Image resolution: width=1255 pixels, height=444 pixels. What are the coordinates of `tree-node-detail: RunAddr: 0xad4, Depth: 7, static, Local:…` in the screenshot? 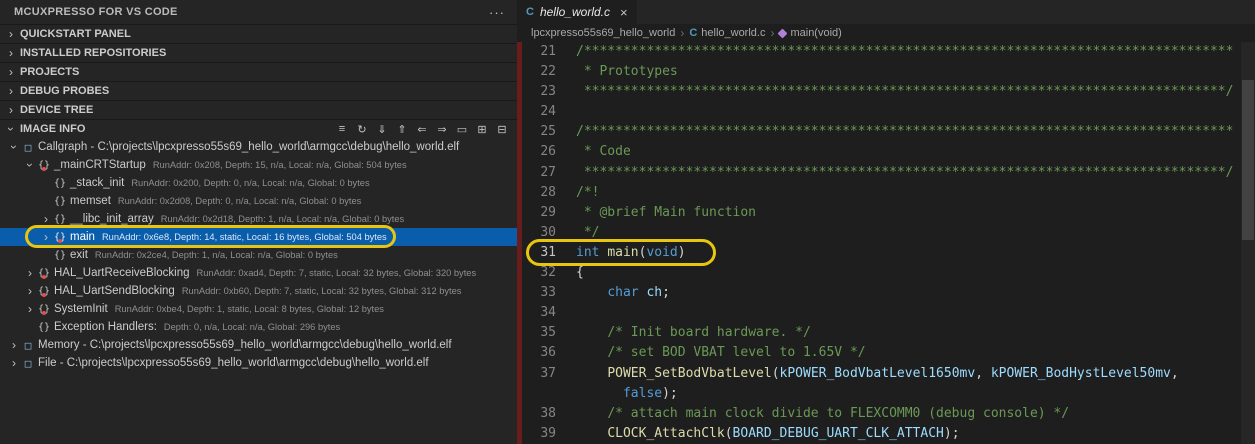 It's located at (336, 273).